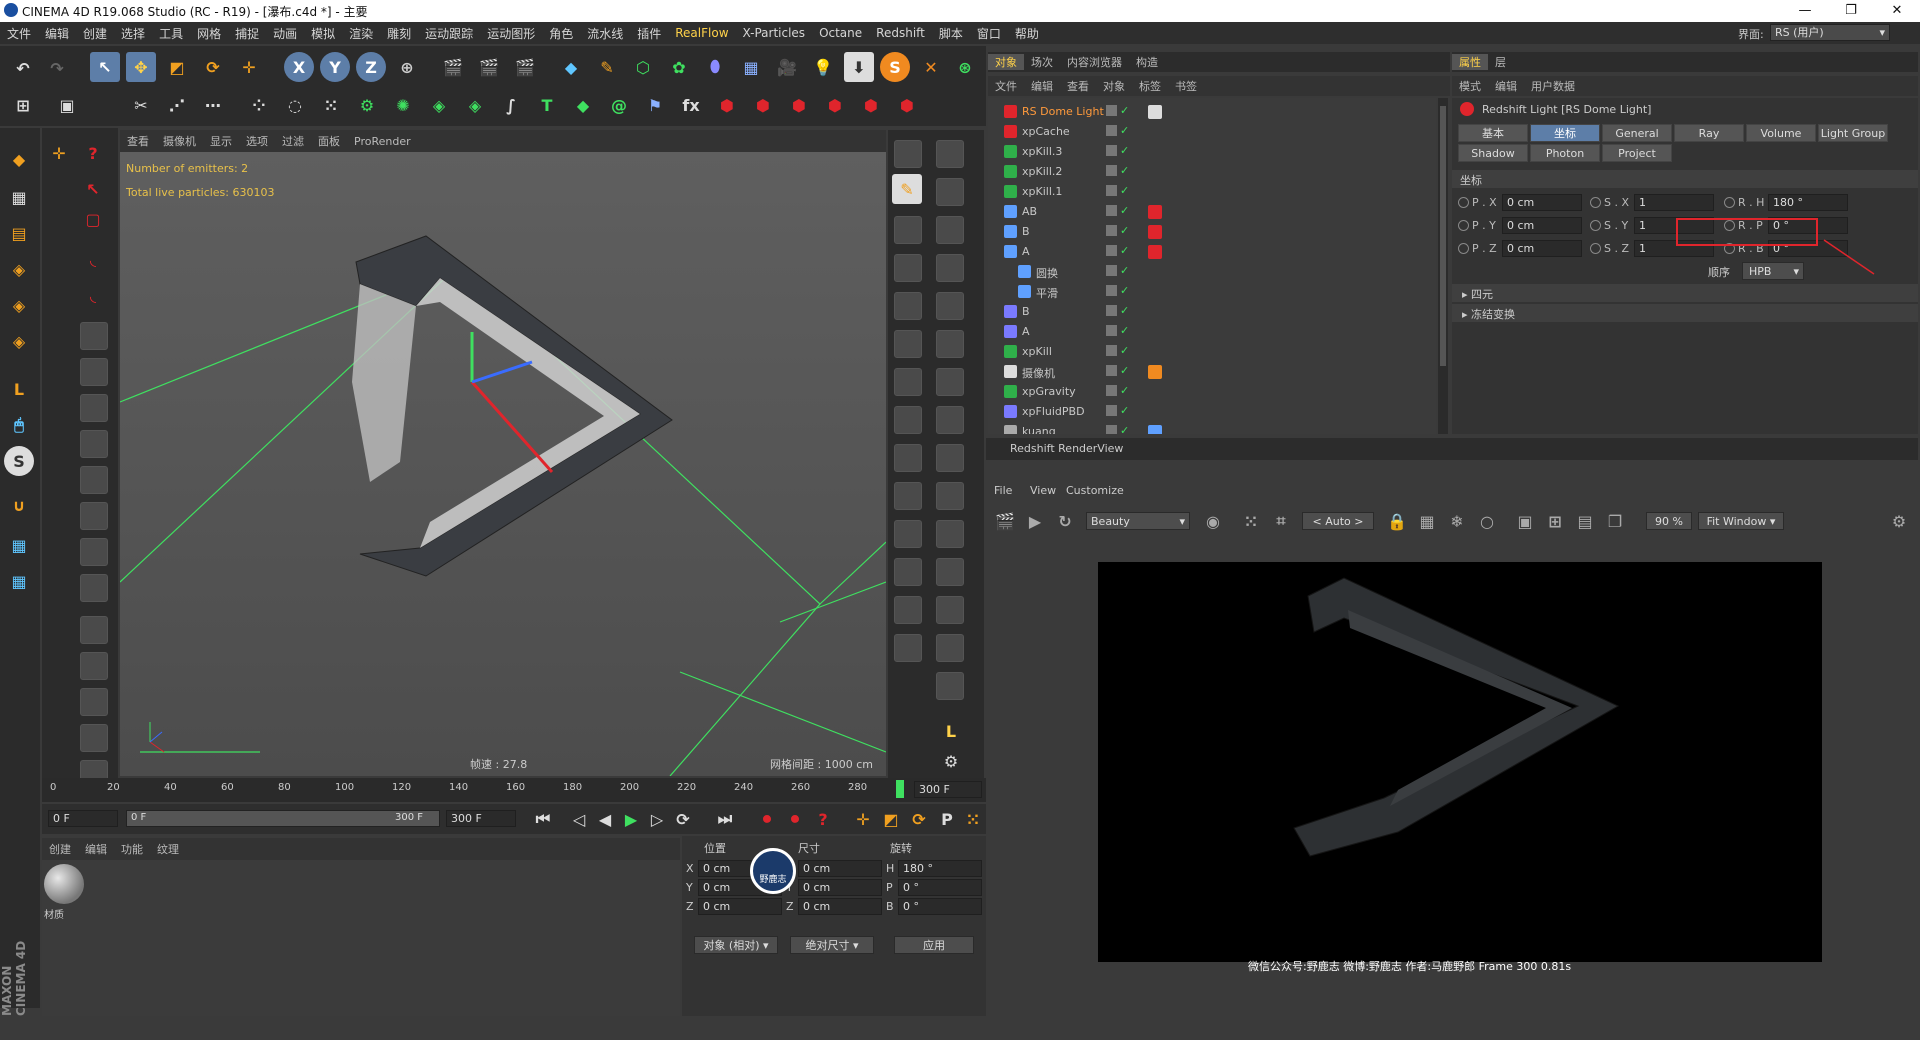 Image resolution: width=1920 pixels, height=1040 pixels. Describe the element at coordinates (1208, 412) in the screenshot. I see `object-row: xpFluidPBD ✓` at that location.